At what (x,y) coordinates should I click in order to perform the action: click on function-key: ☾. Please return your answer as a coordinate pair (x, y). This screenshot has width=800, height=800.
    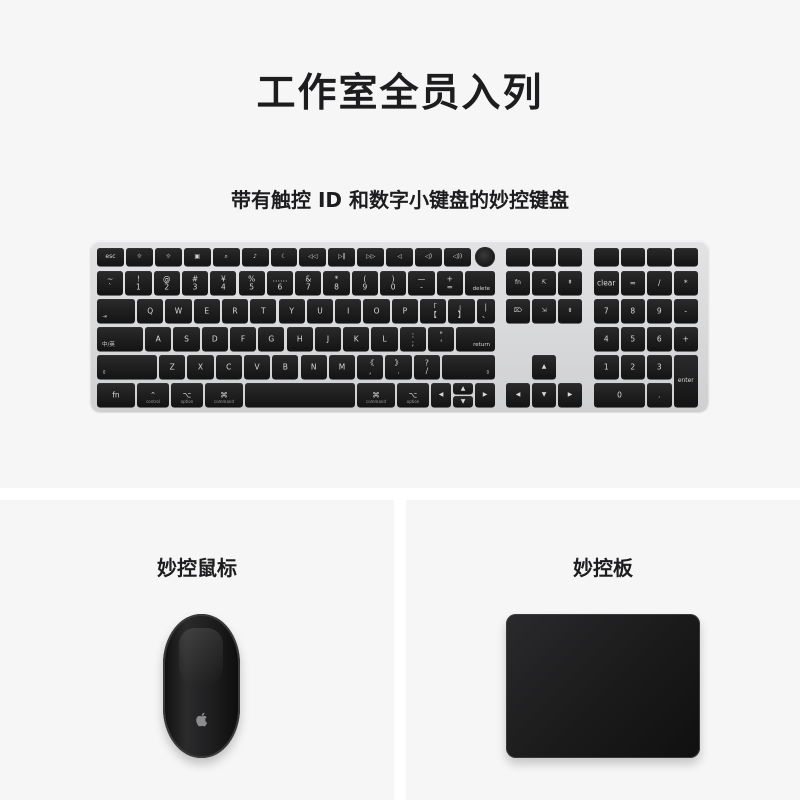
    Looking at the image, I should click on (284, 257).